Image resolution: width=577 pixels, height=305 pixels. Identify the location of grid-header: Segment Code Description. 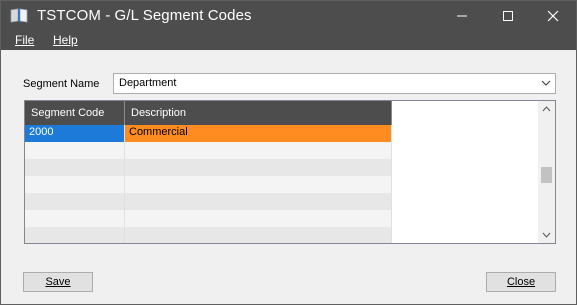
(208, 113).